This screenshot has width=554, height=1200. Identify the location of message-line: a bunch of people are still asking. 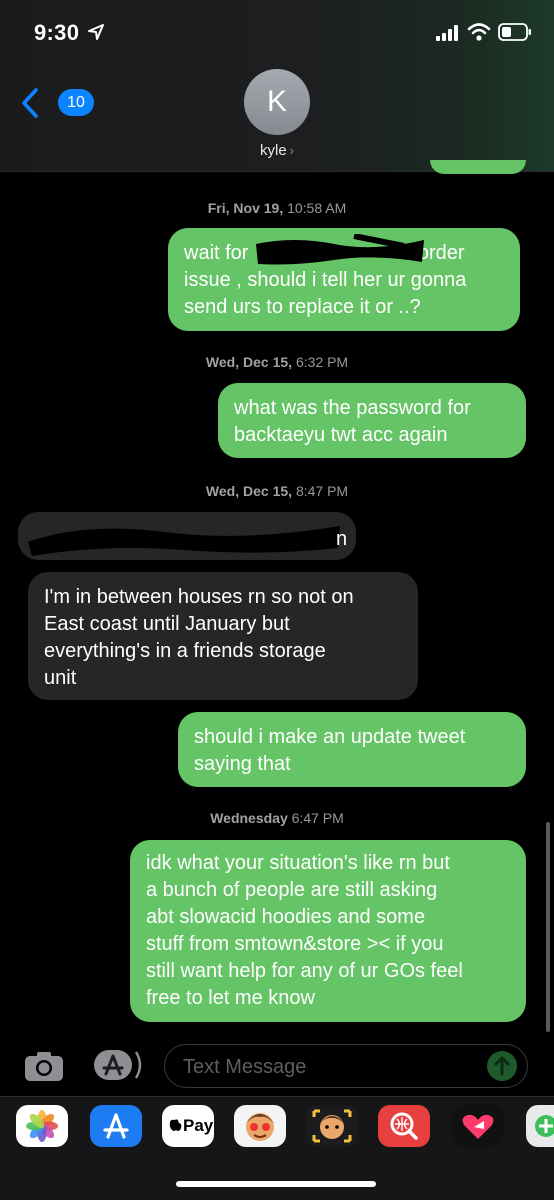
(292, 890).